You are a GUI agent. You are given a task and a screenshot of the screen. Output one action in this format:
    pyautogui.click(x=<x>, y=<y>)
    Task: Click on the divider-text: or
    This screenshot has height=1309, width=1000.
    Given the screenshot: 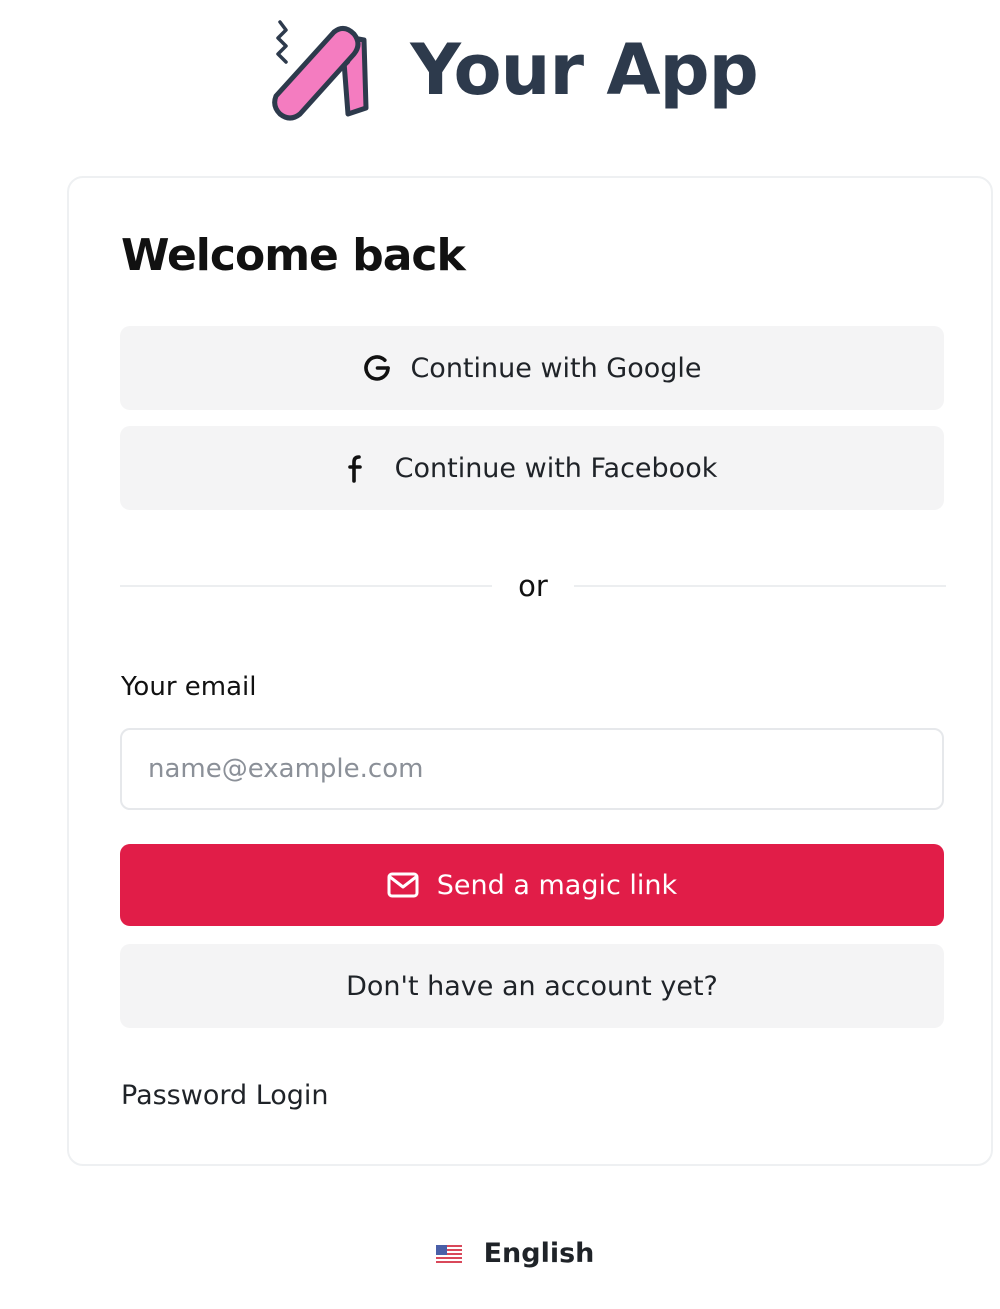 What is the action you would take?
    pyautogui.click(x=533, y=586)
    